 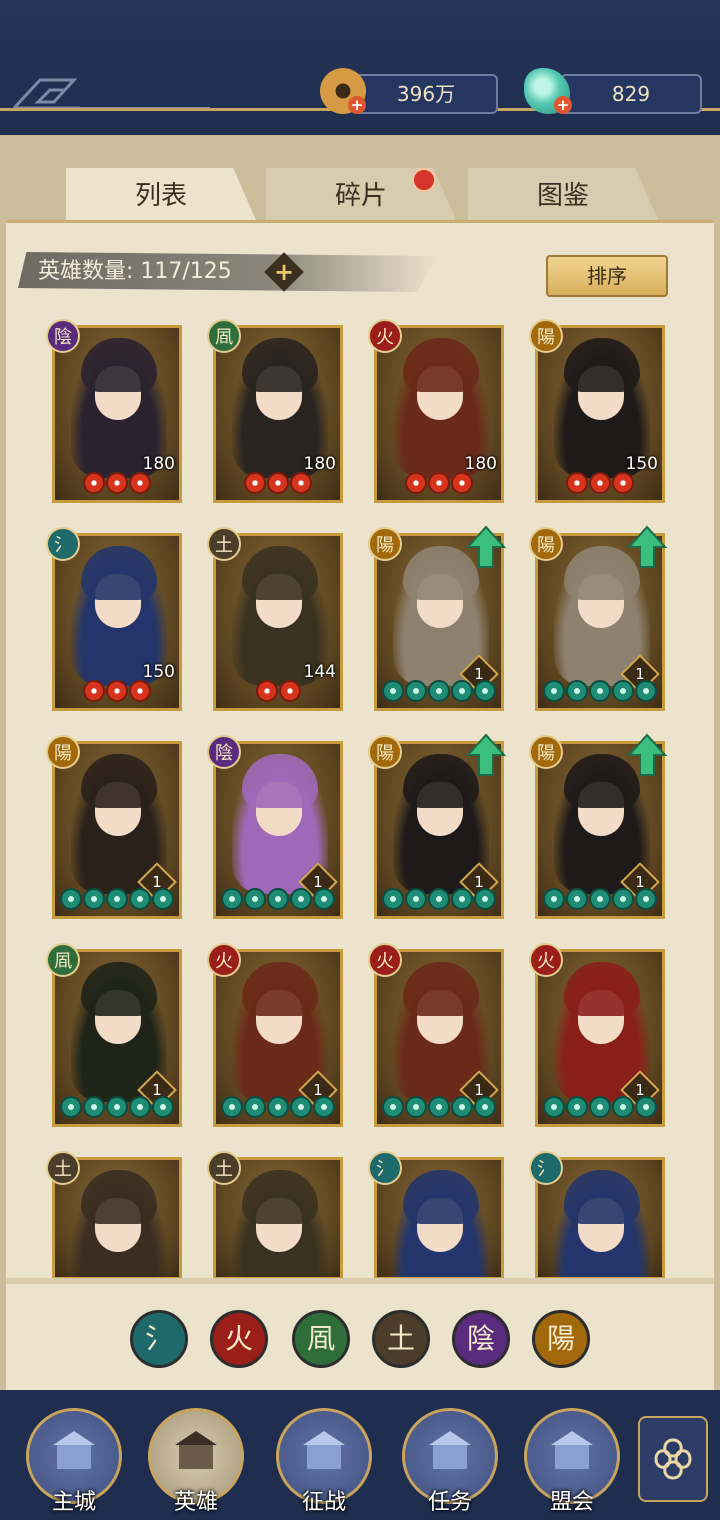 What do you see at coordinates (158, 672) in the screenshot?
I see `hero-level: 150` at bounding box center [158, 672].